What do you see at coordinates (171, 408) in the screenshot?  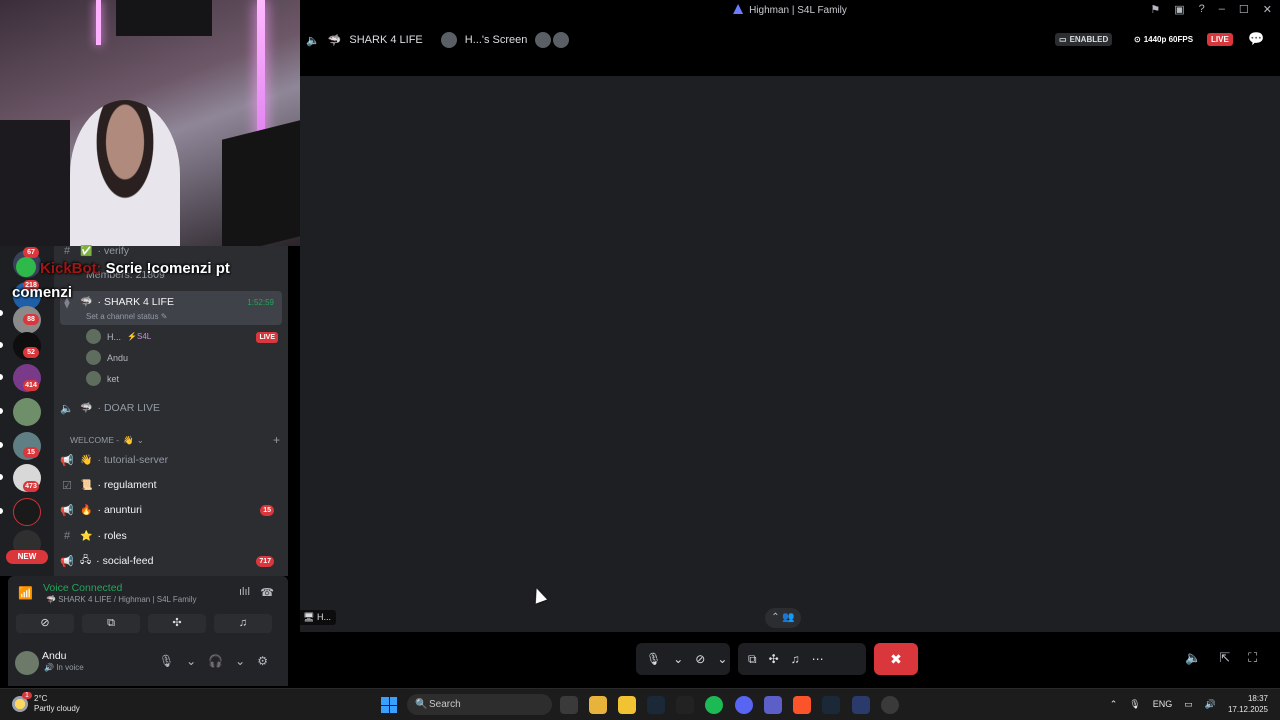 I see `voice-channel-doar-live: 🔈 🦈 · DOAR LIVE` at bounding box center [171, 408].